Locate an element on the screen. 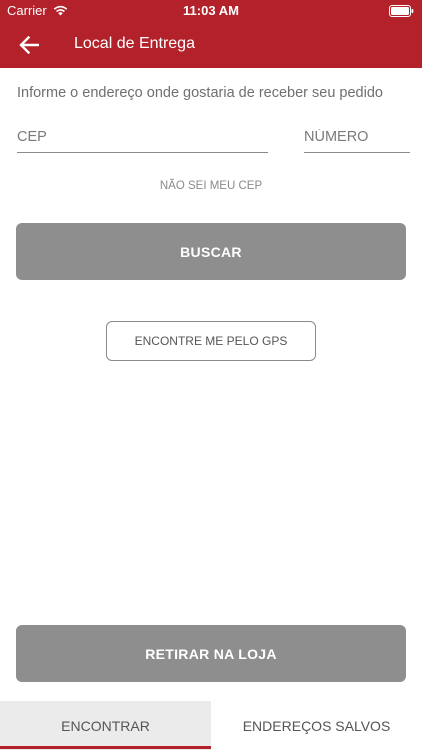 The width and height of the screenshot is (422, 750). arrow-left-icon is located at coordinates (29, 45).